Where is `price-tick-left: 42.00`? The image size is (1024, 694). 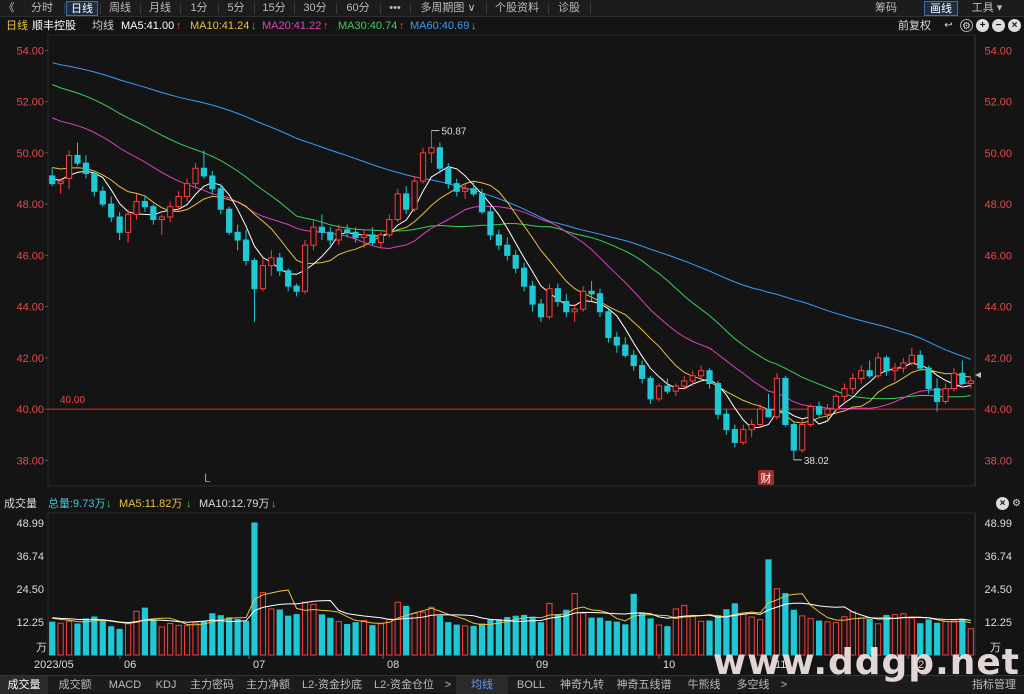
price-tick-left: 42.00 is located at coordinates (30, 359).